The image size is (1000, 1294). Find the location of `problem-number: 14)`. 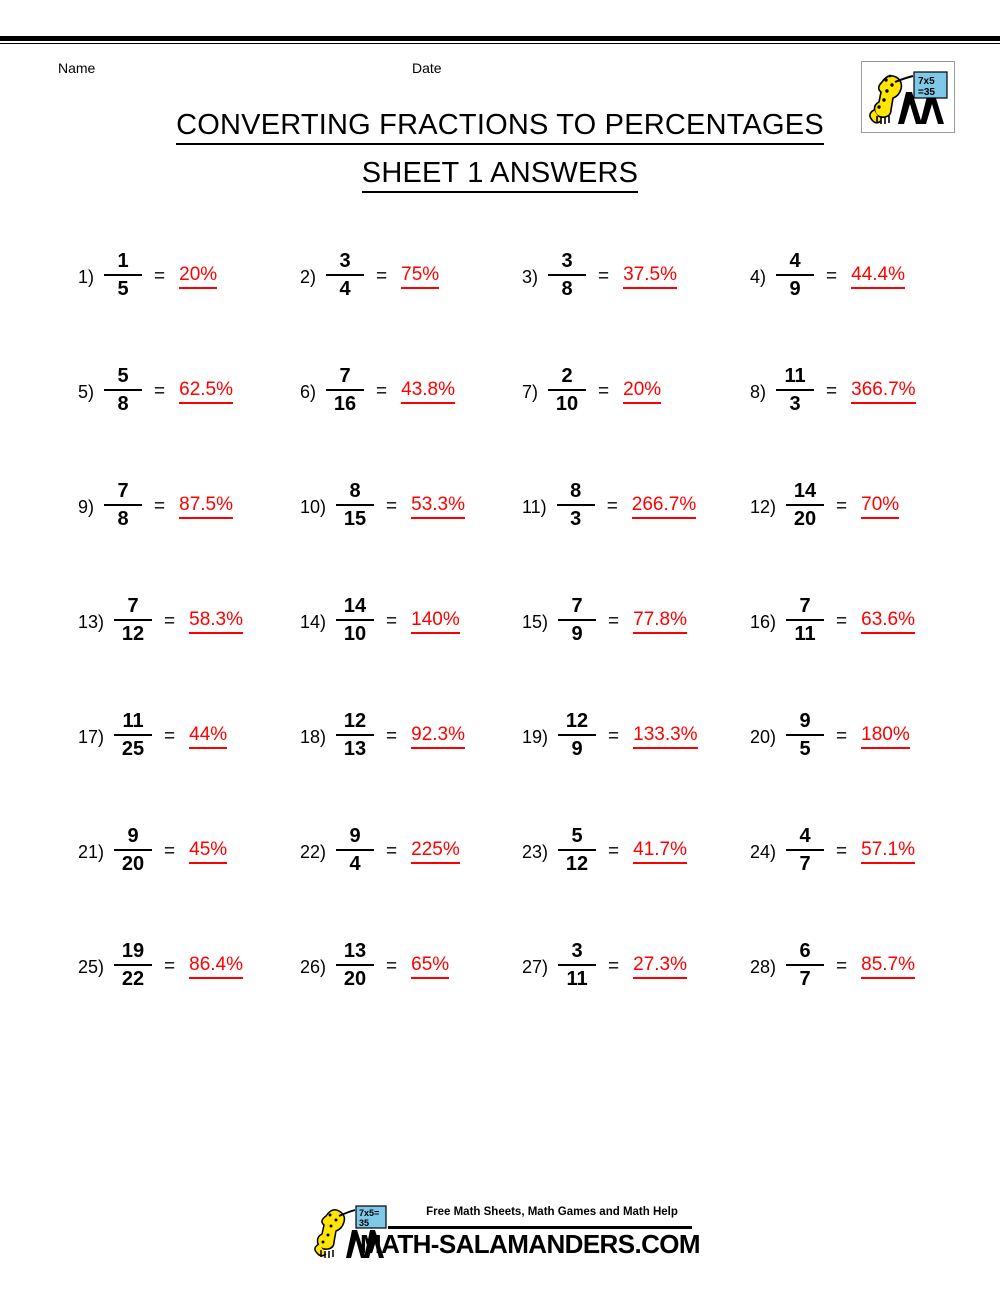

problem-number: 14) is located at coordinates (313, 622).